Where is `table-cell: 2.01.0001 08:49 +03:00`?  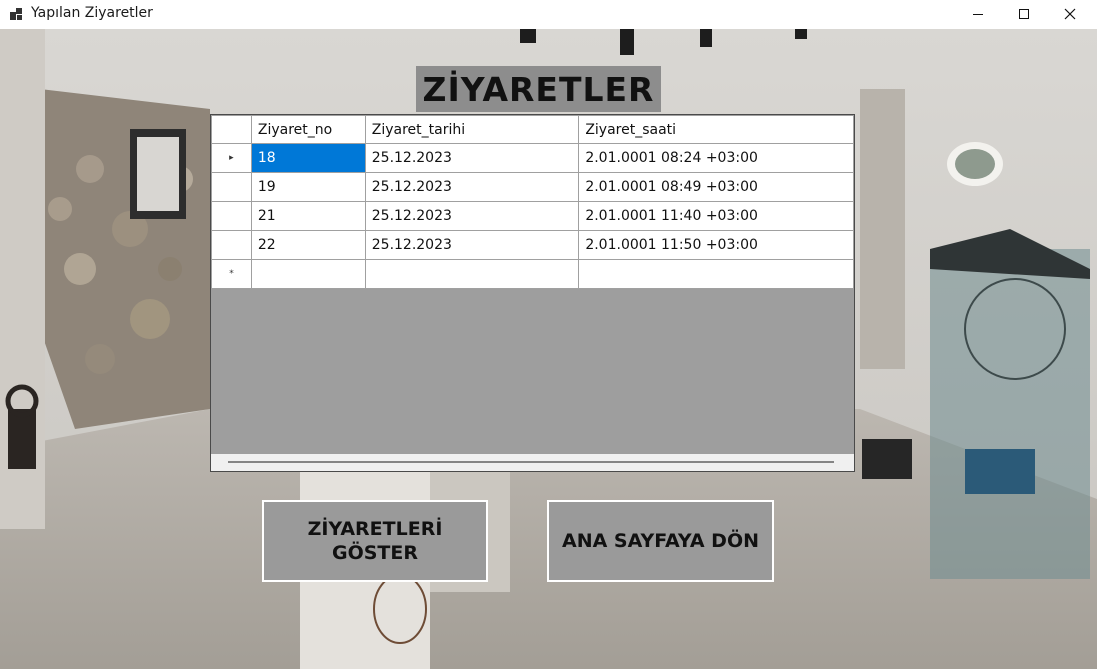
table-cell: 2.01.0001 08:49 +03:00 is located at coordinates (716, 187).